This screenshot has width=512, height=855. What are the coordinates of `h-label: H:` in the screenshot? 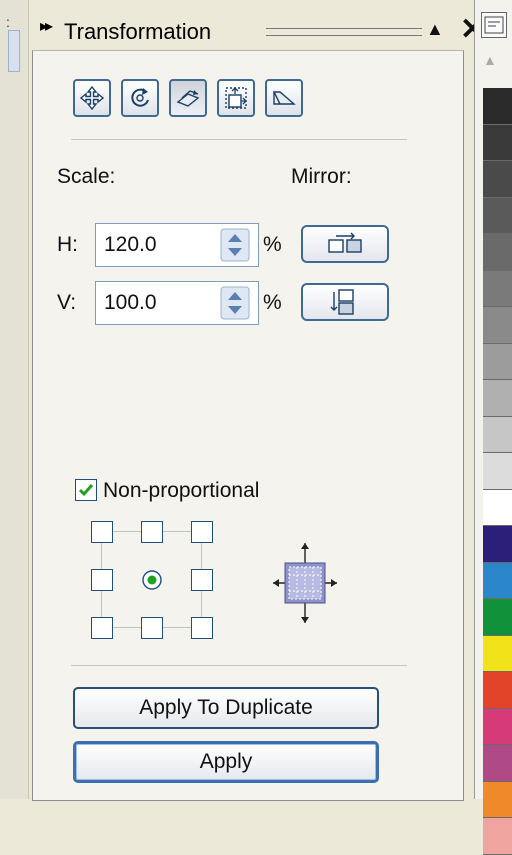 It's located at (67, 244).